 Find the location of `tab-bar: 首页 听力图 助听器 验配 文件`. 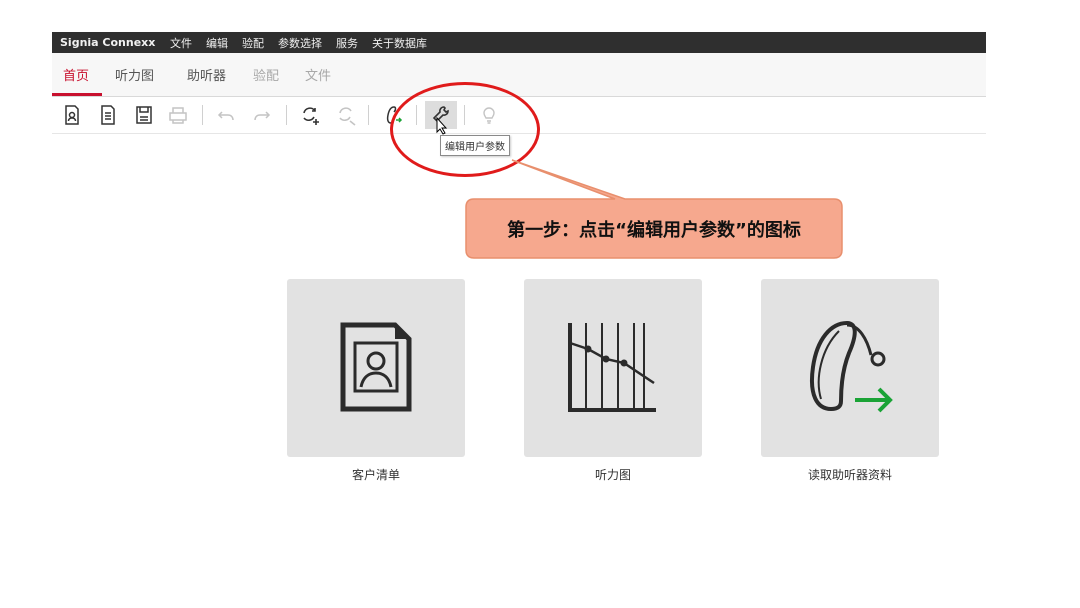

tab-bar: 首页 听力图 助听器 验配 文件 is located at coordinates (519, 75).